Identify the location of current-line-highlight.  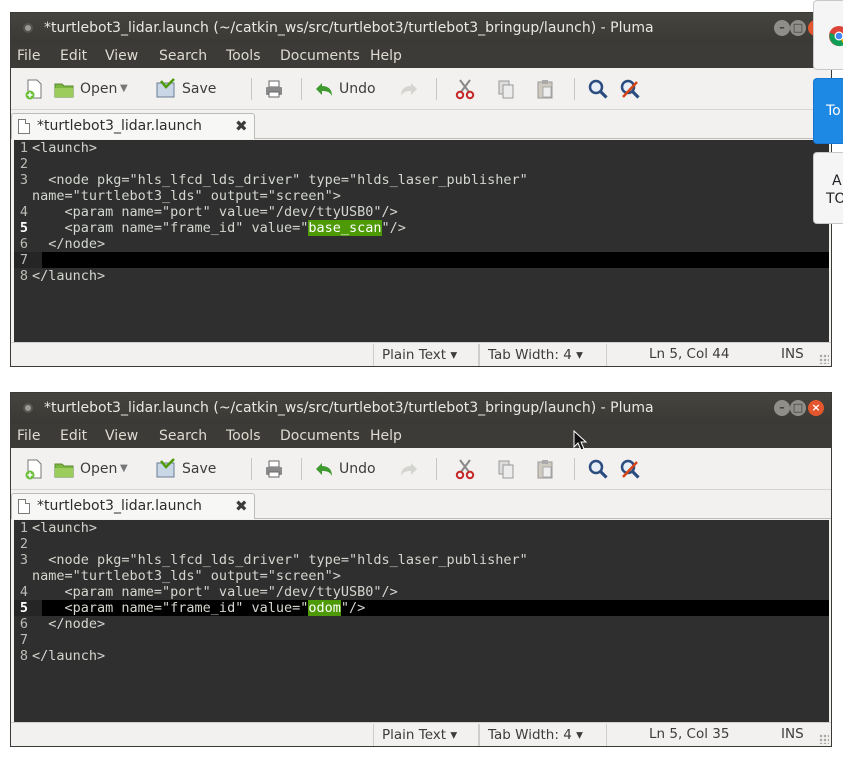
(435, 260).